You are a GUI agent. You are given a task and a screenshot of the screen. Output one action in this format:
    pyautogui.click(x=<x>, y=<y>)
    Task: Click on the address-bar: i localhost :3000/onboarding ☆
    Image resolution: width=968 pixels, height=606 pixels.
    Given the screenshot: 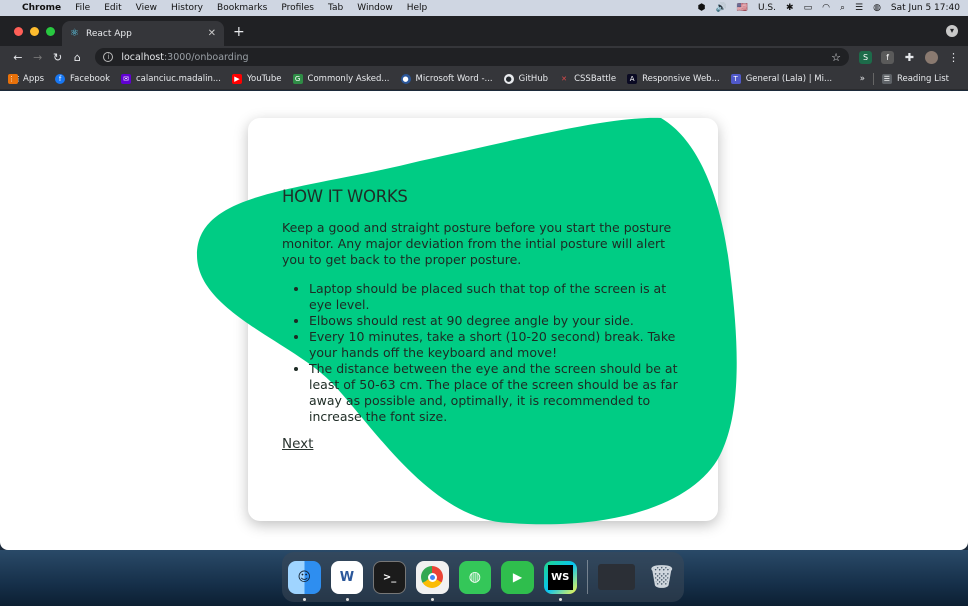 What is the action you would take?
    pyautogui.click(x=472, y=57)
    